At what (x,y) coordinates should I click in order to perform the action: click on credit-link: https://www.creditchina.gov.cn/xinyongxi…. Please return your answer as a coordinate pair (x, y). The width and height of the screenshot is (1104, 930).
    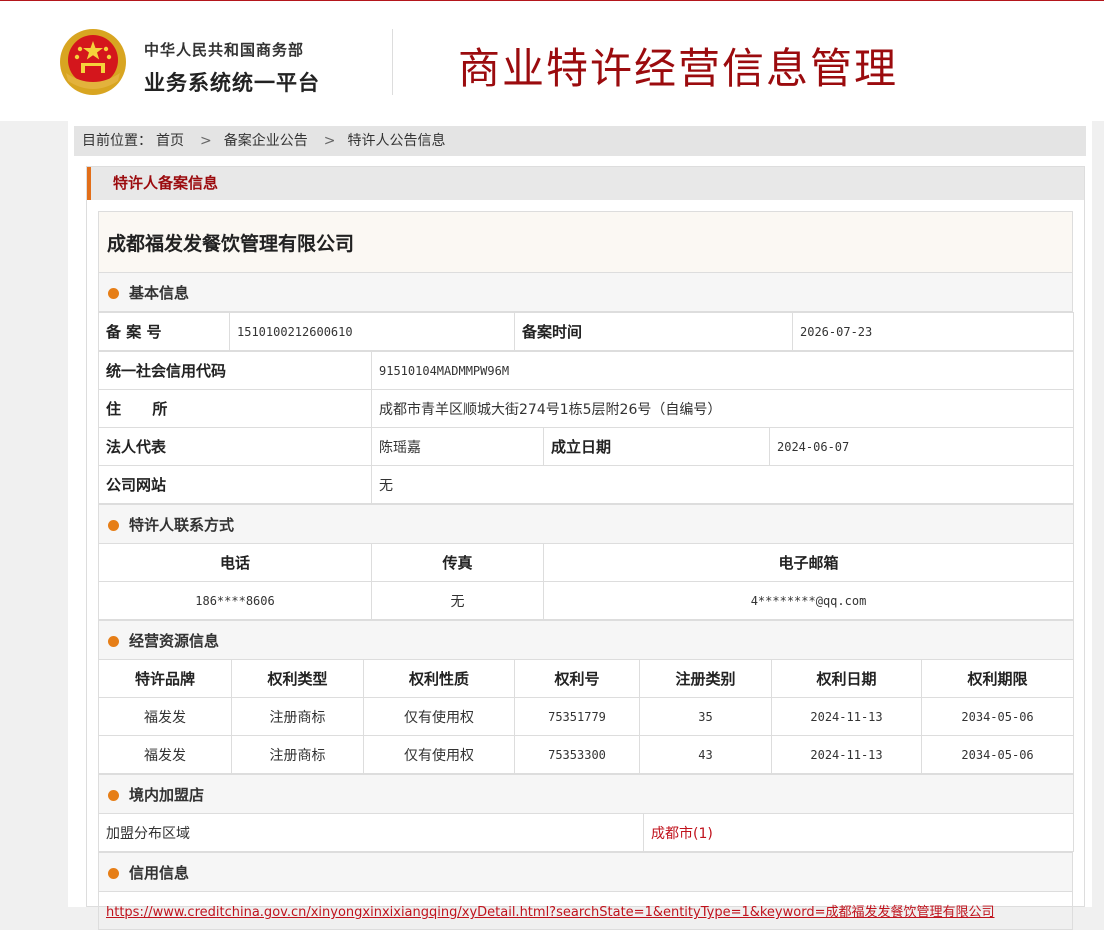
    Looking at the image, I should click on (585, 910).